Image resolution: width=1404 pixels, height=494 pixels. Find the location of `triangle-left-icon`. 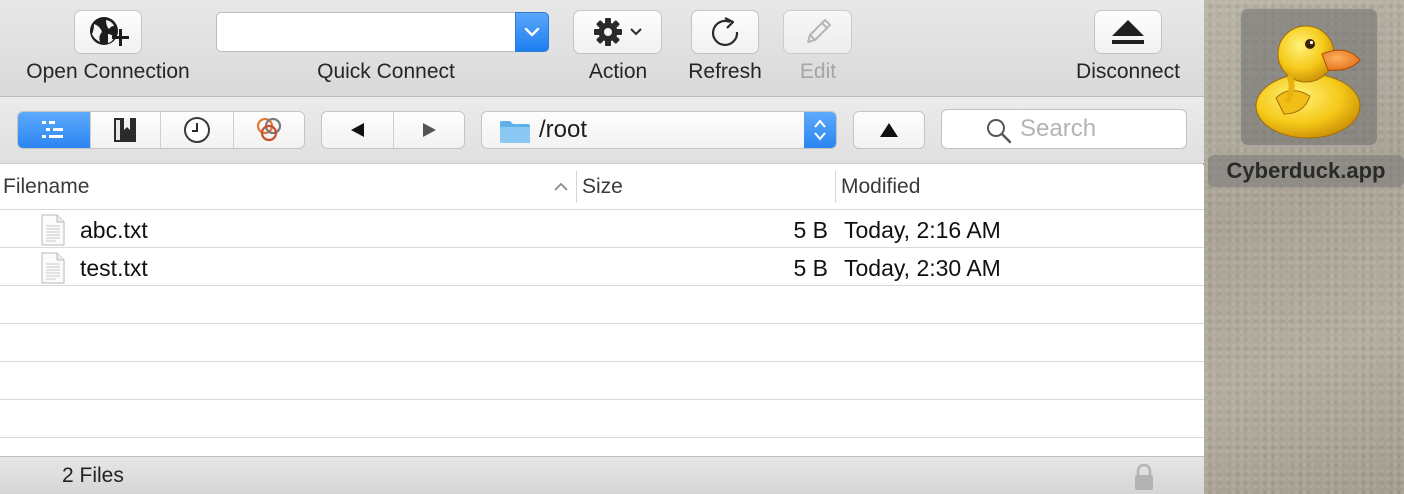

triangle-left-icon is located at coordinates (357, 130).